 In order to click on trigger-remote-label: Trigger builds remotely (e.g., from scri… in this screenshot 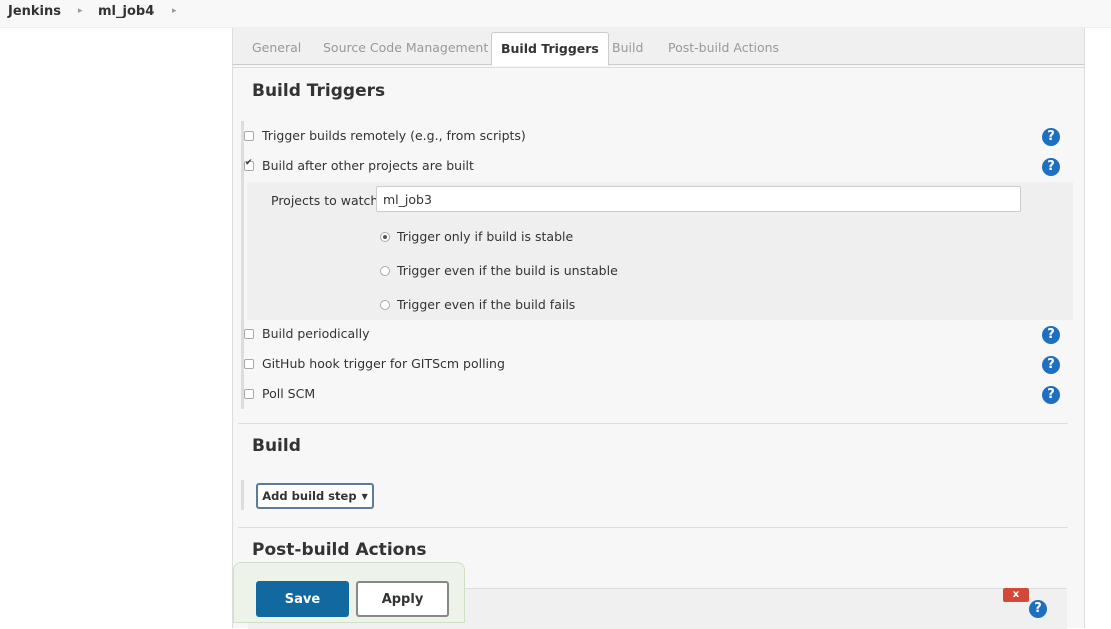, I will do `click(394, 135)`.